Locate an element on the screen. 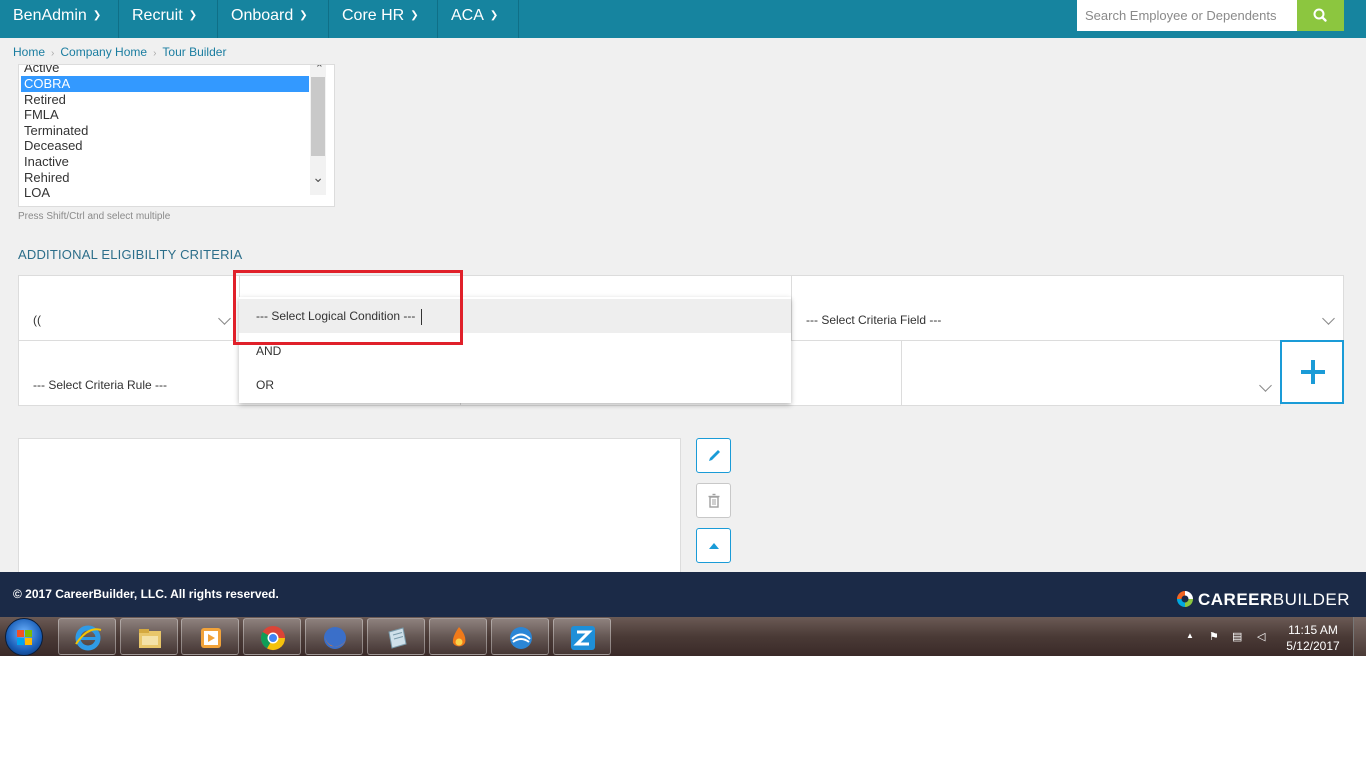  trash-icon is located at coordinates (714, 500).